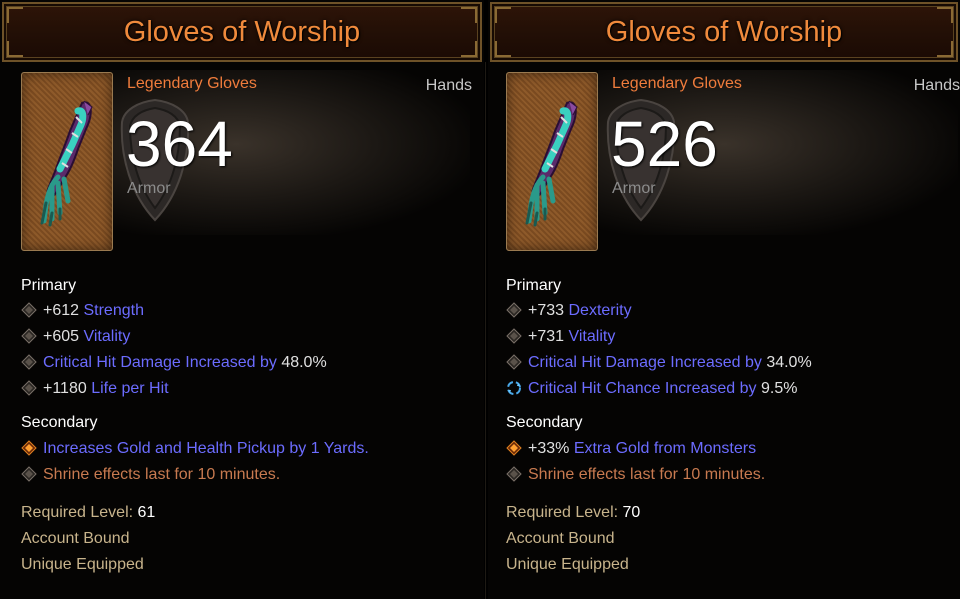 The width and height of the screenshot is (960, 599). Describe the element at coordinates (664, 144) in the screenshot. I see `armor-value: 526` at that location.